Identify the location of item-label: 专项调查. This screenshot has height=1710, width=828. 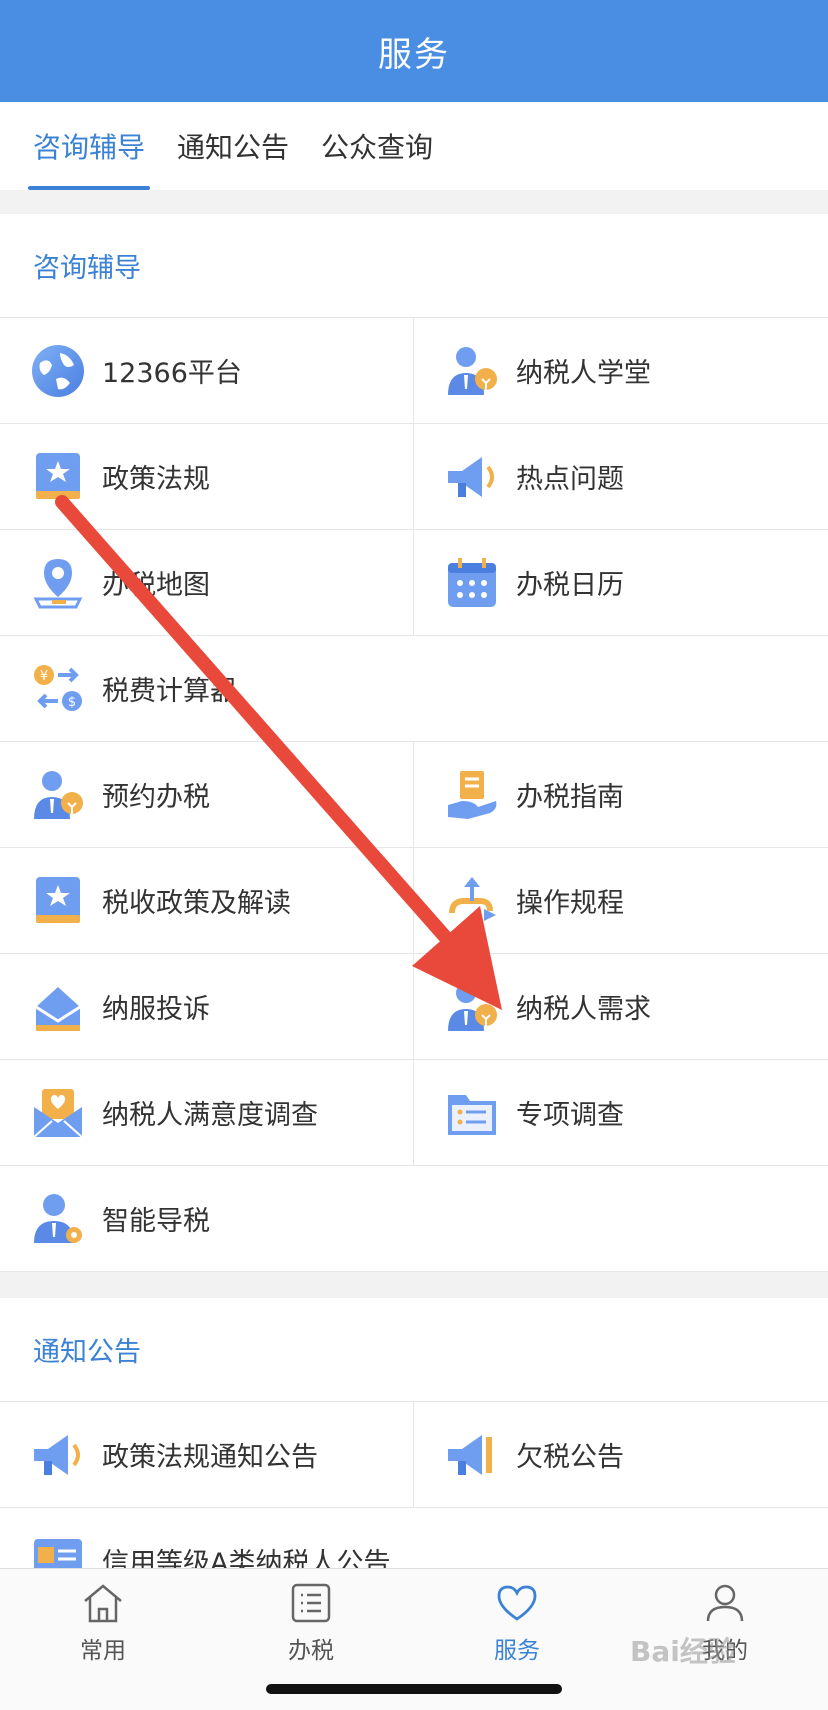
(570, 1115).